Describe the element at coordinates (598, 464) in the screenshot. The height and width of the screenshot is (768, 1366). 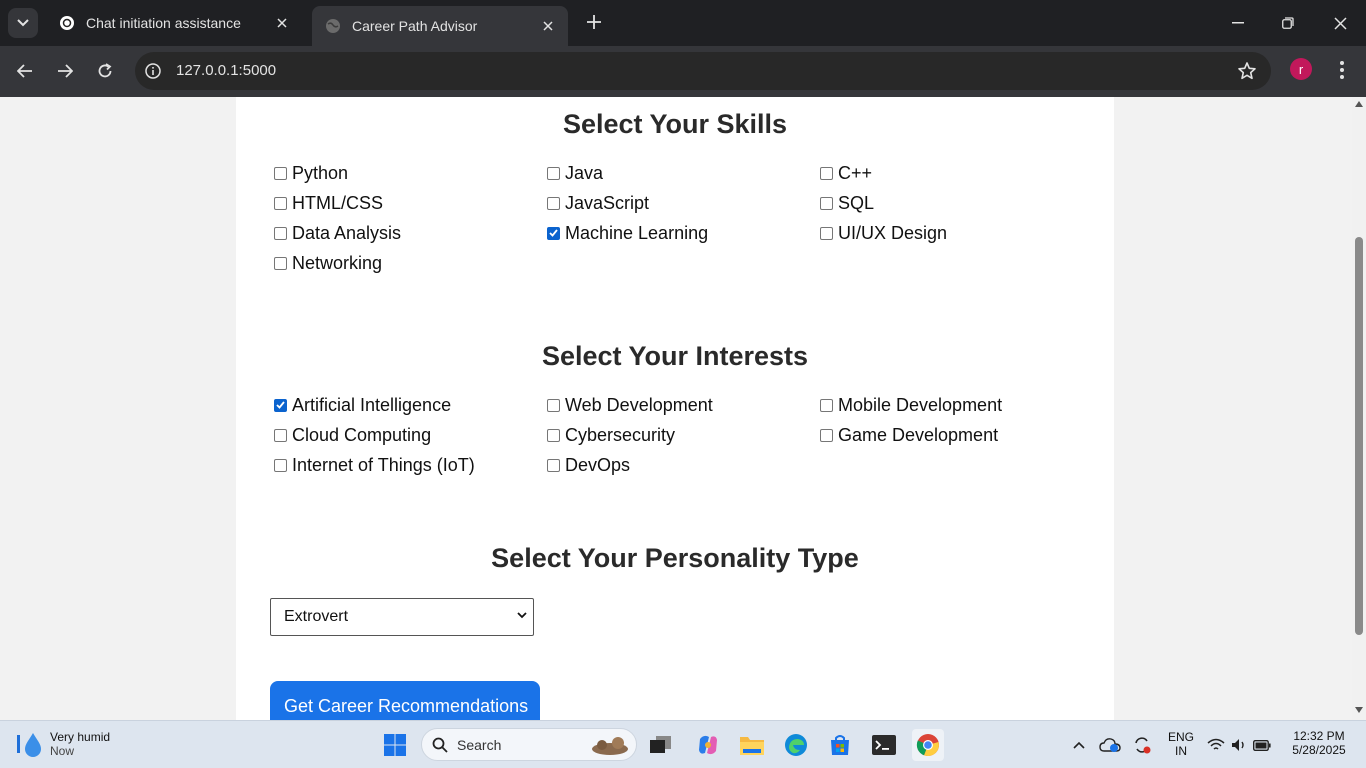
I see `option-label: DevOps` at that location.